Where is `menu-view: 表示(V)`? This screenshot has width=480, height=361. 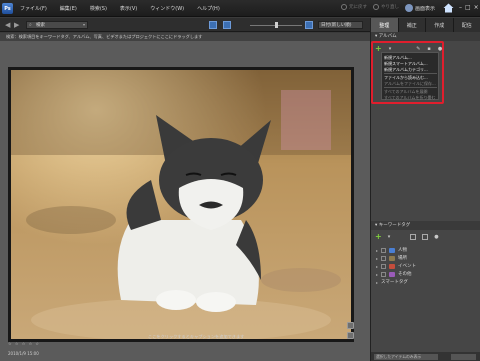 menu-view: 表示(V) is located at coordinates (128, 8).